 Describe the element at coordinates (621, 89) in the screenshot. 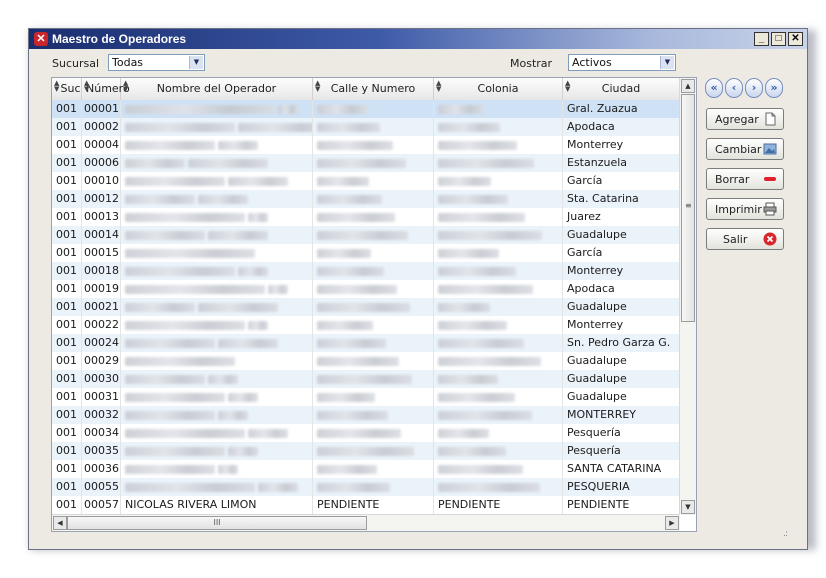

I see `column-header-ciudad: ▲ ▼ Ciudad` at that location.